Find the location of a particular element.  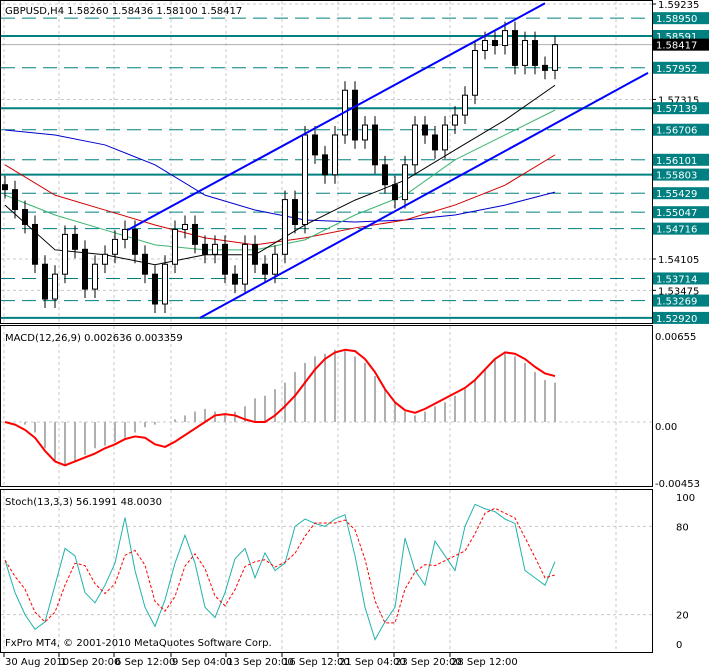

level-label: 1.53714 is located at coordinates (676, 279).